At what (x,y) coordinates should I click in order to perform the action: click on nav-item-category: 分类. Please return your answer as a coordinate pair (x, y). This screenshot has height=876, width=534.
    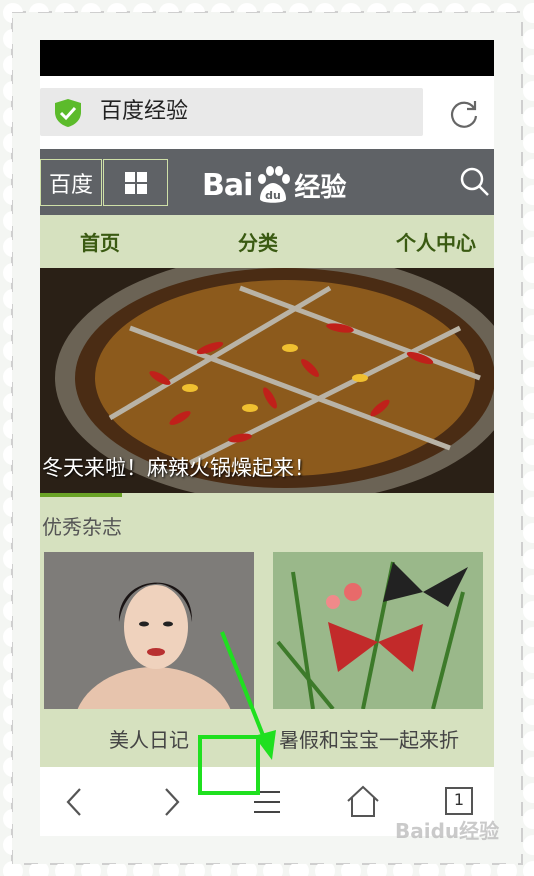
    Looking at the image, I should click on (258, 241).